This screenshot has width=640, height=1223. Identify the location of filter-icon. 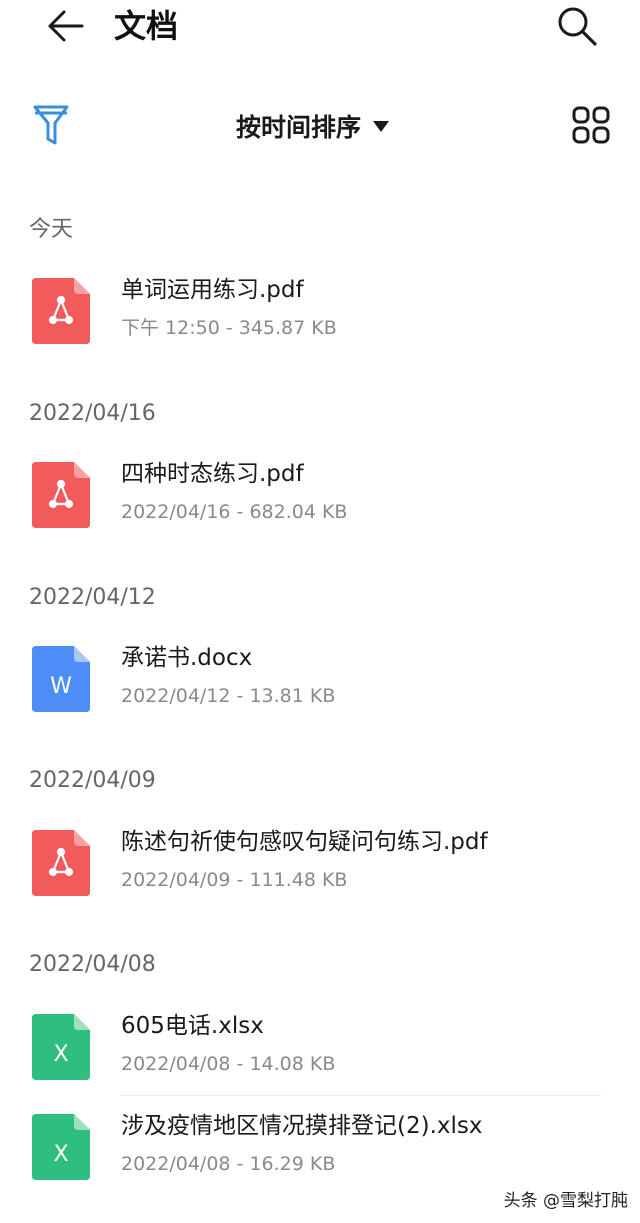
(51, 125).